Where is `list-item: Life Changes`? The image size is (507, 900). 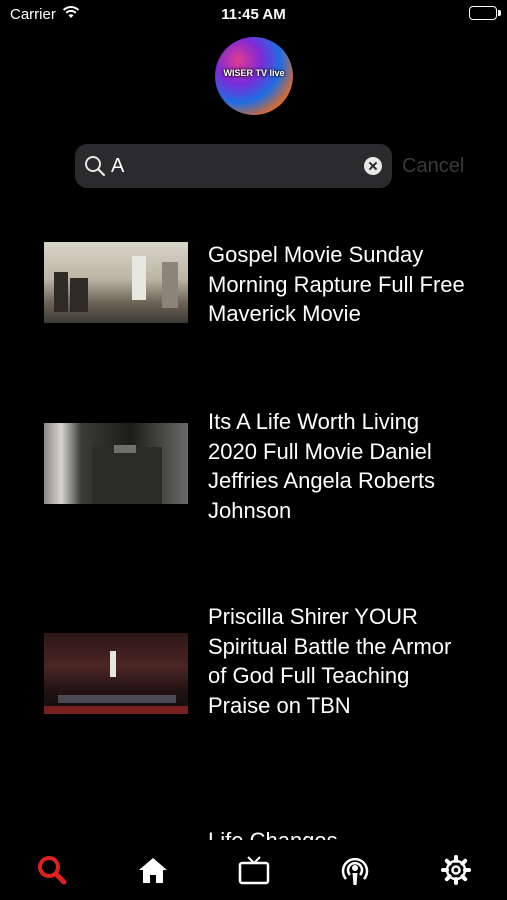
list-item: Life Changes is located at coordinates (259, 833).